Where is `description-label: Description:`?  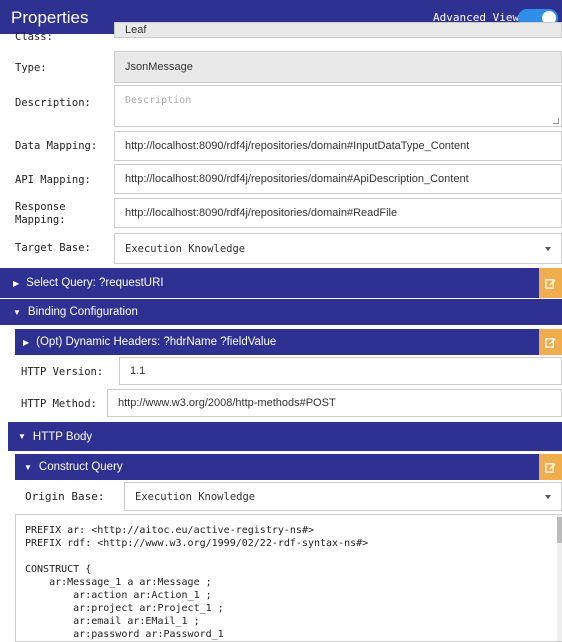 description-label: Description: is located at coordinates (53, 103).